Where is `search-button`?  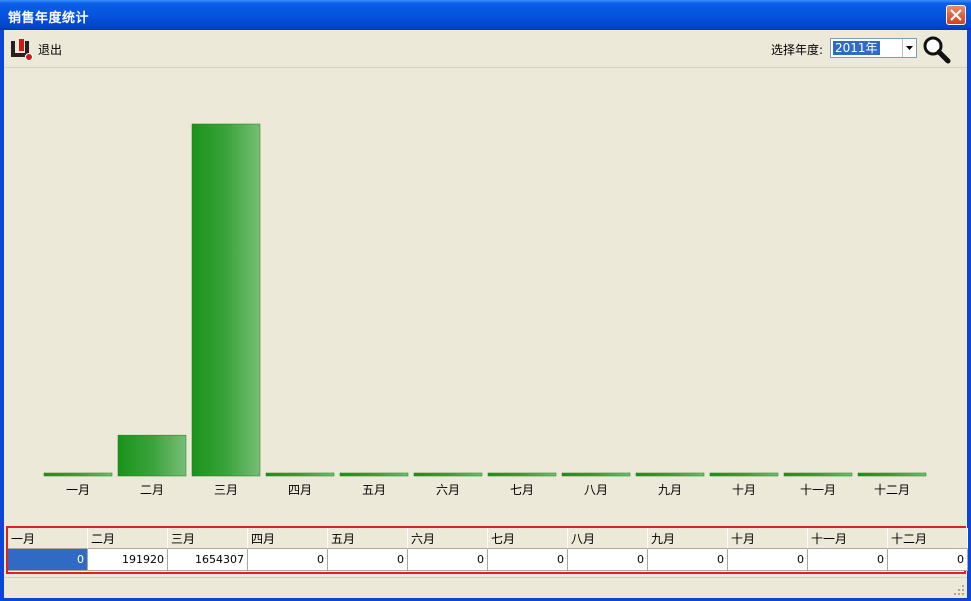 search-button is located at coordinates (936, 49).